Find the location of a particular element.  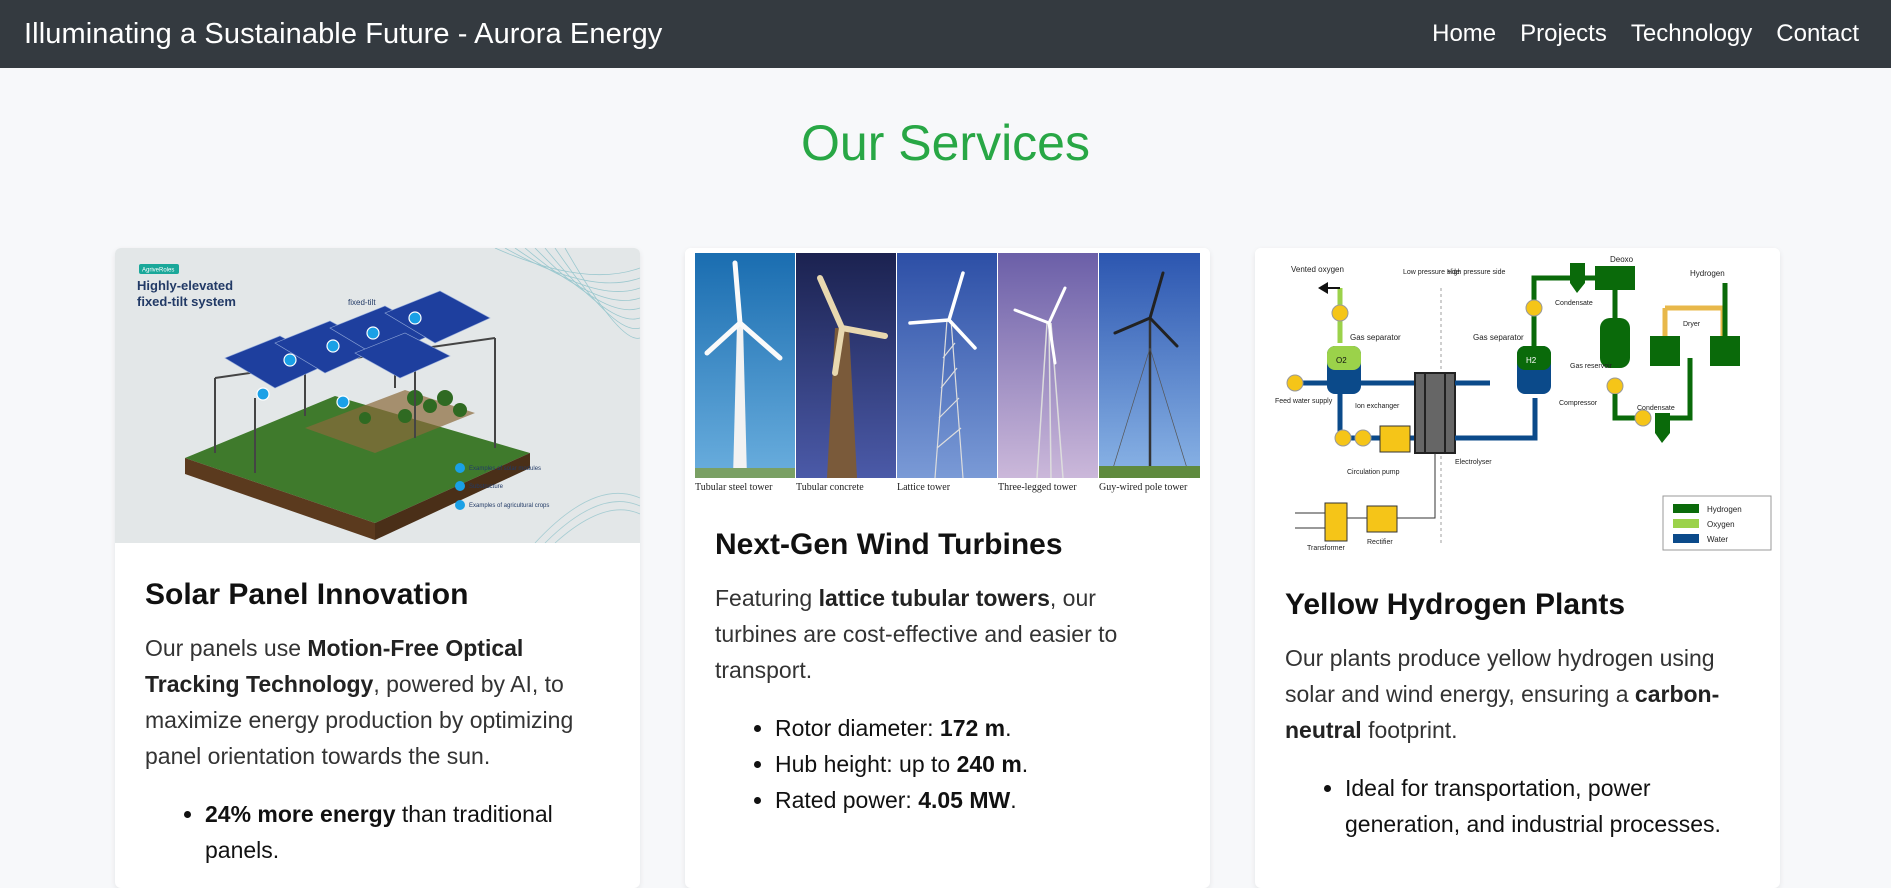

text-bold: lattice tubular towers is located at coordinates (934, 598).